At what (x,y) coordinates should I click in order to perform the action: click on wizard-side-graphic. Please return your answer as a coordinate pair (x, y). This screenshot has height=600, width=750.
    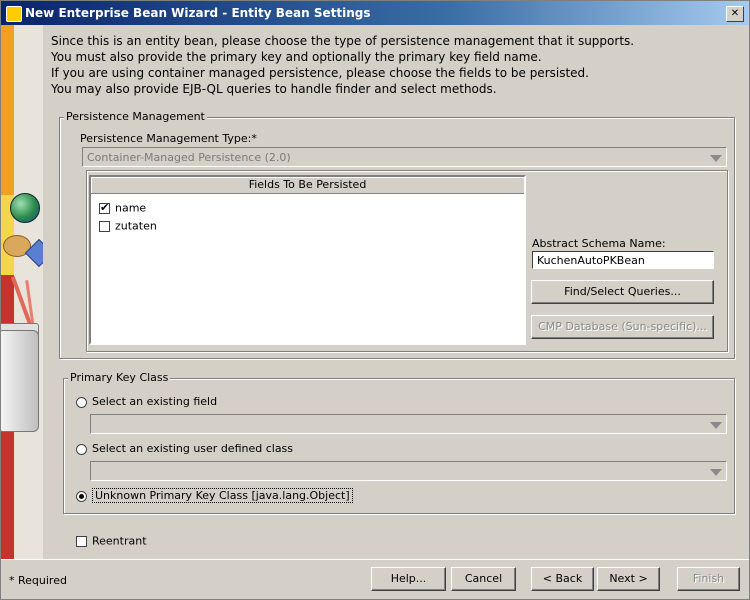
    Looking at the image, I should click on (22, 292).